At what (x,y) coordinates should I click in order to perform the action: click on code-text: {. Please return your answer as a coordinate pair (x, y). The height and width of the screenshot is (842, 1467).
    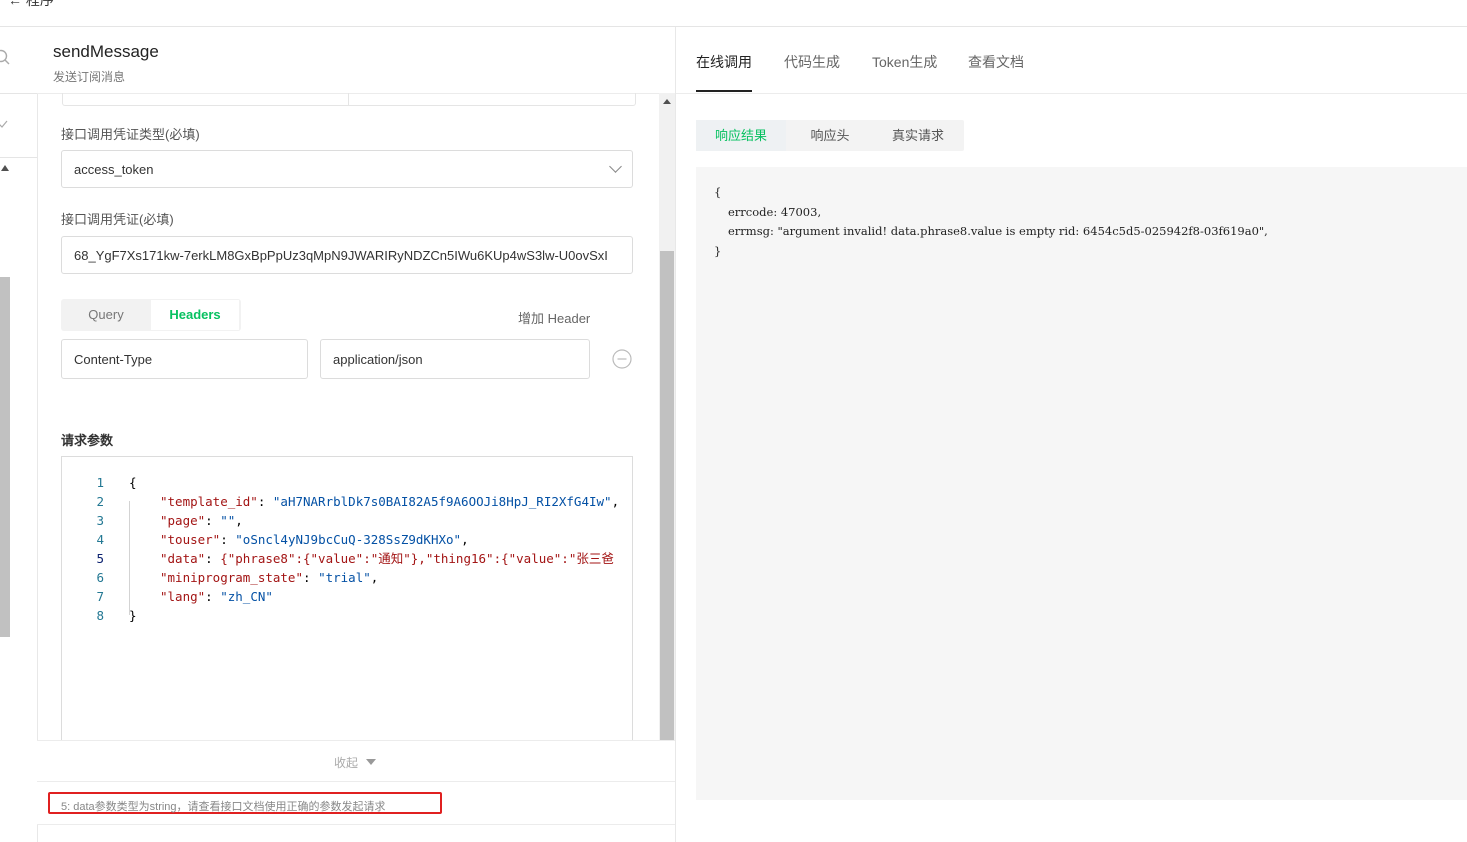
    Looking at the image, I should click on (133, 482).